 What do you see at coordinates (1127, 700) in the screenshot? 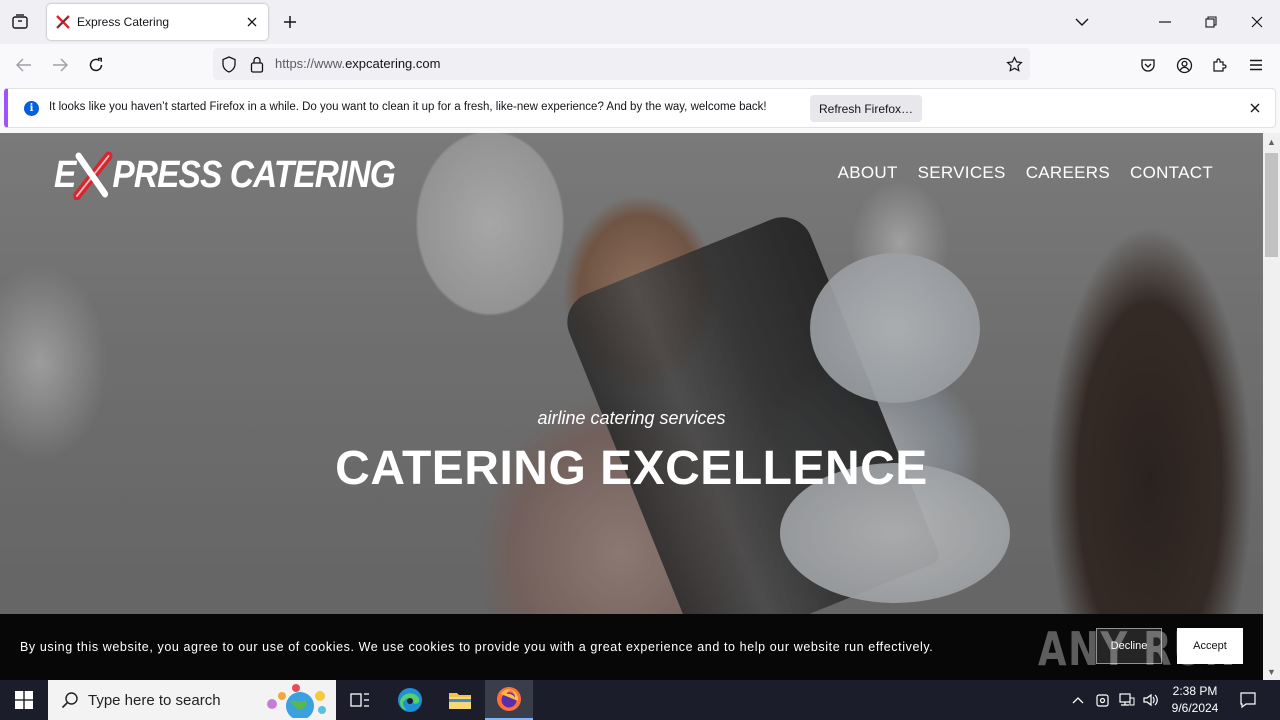
I see `network-icon` at bounding box center [1127, 700].